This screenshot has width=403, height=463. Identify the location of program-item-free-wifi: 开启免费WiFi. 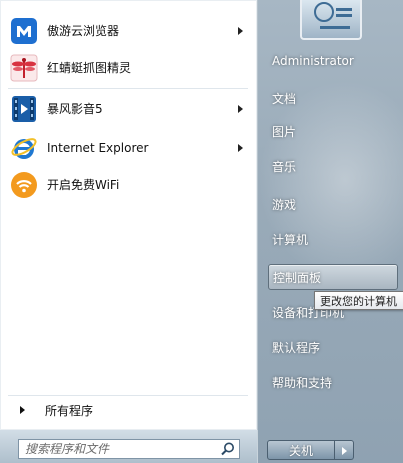
(128, 184).